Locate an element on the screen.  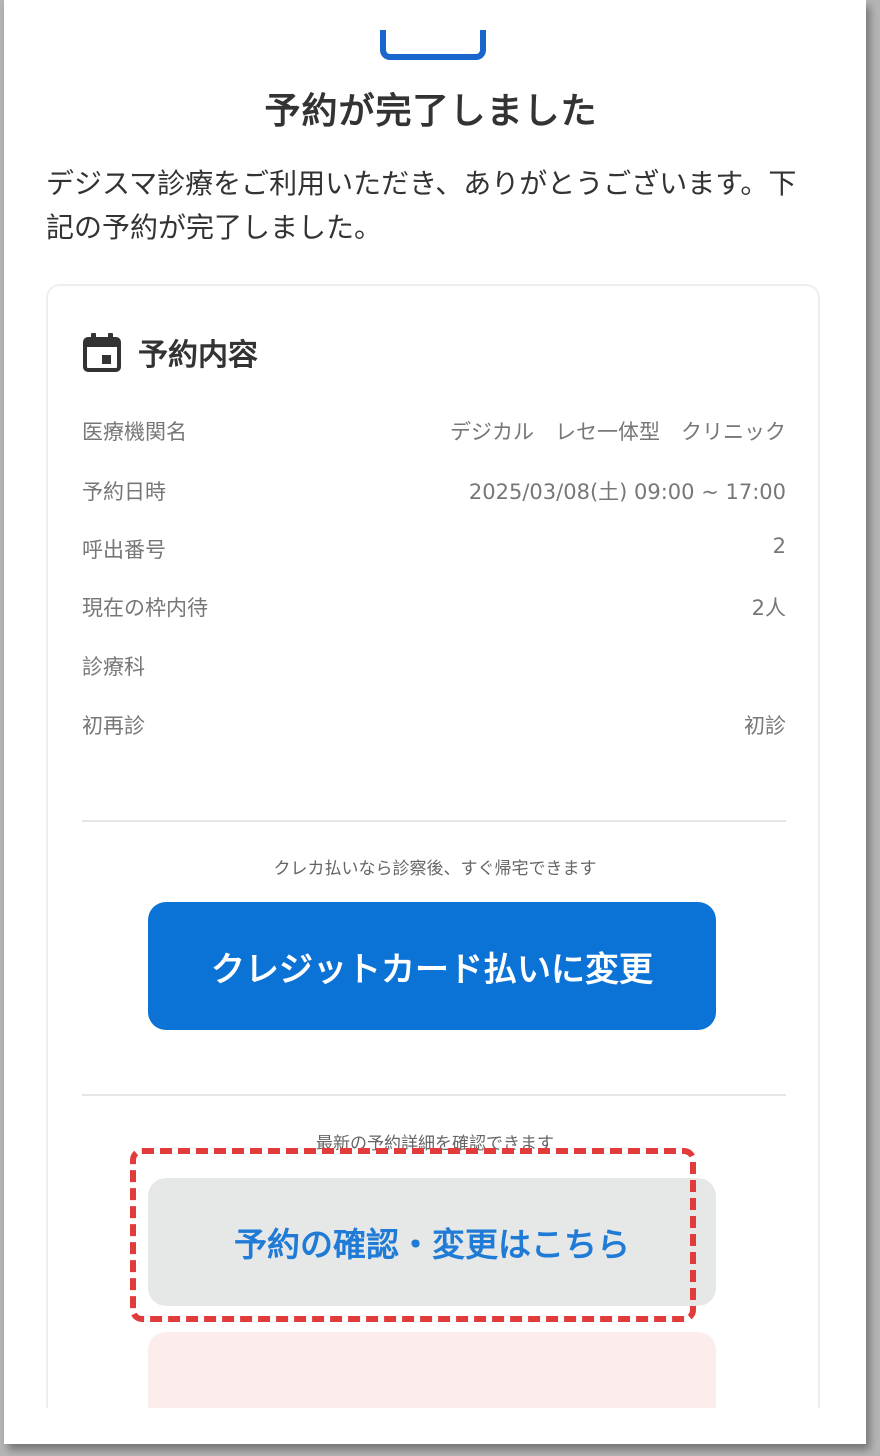
confirm-note: 最新の予約詳細を確認できます is located at coordinates (435, 1144).